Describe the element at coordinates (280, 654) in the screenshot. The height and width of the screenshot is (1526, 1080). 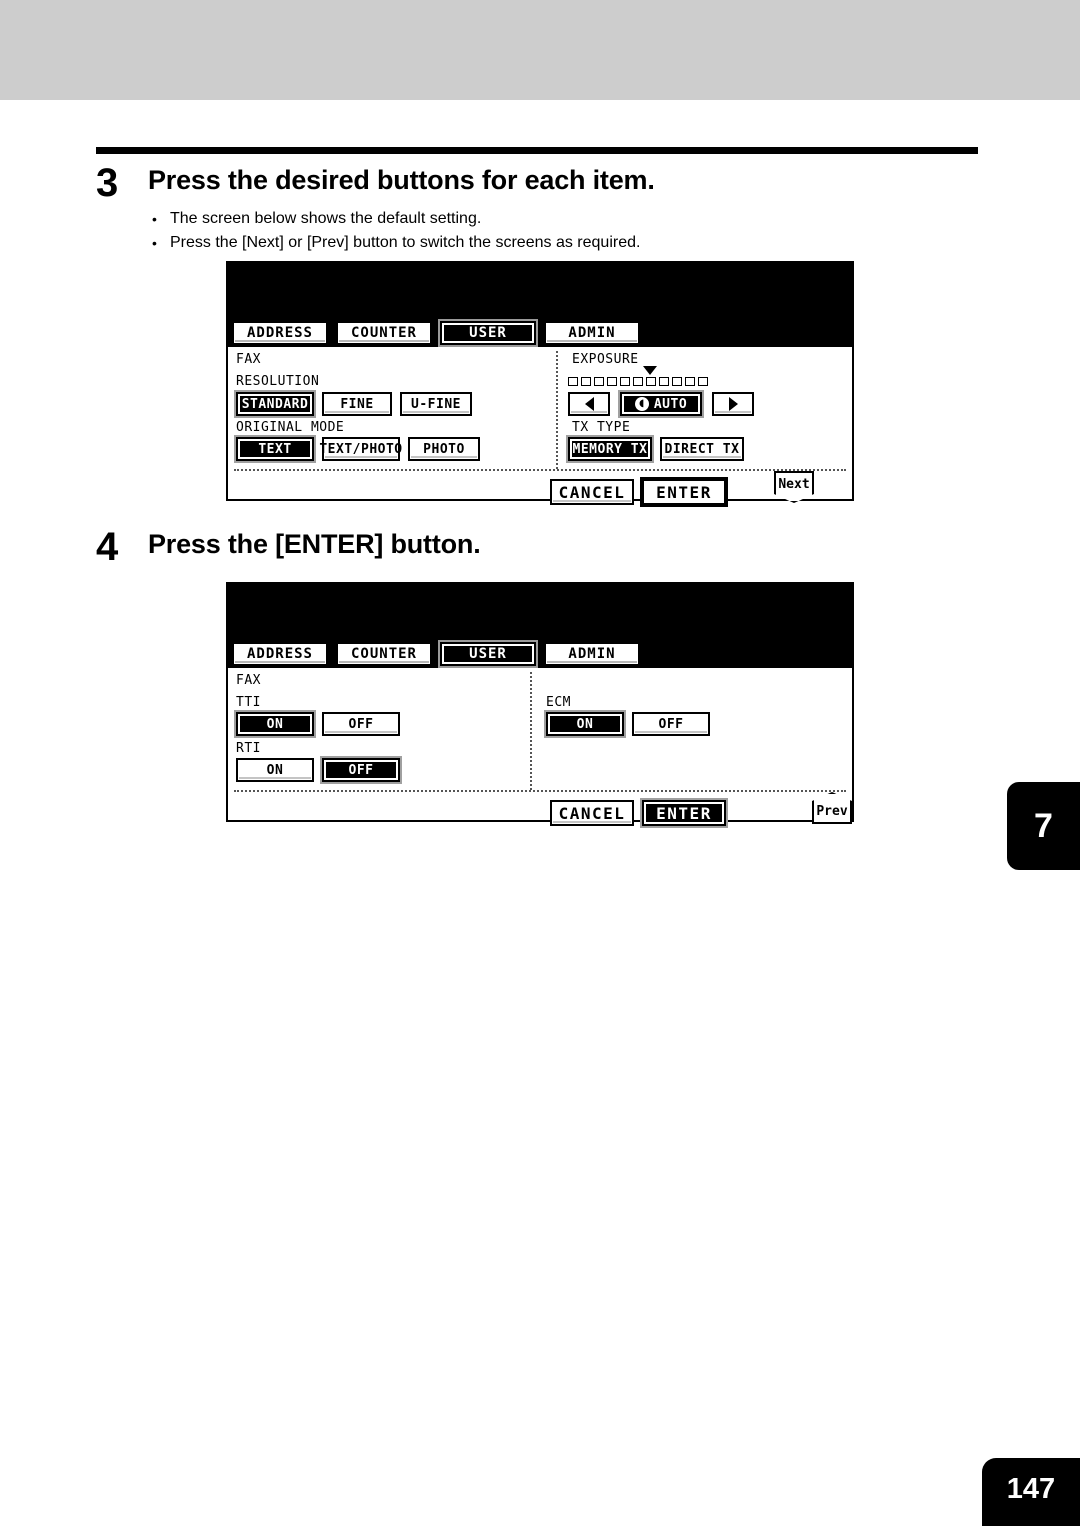
I see `tab-address-2: ADDRESS` at that location.